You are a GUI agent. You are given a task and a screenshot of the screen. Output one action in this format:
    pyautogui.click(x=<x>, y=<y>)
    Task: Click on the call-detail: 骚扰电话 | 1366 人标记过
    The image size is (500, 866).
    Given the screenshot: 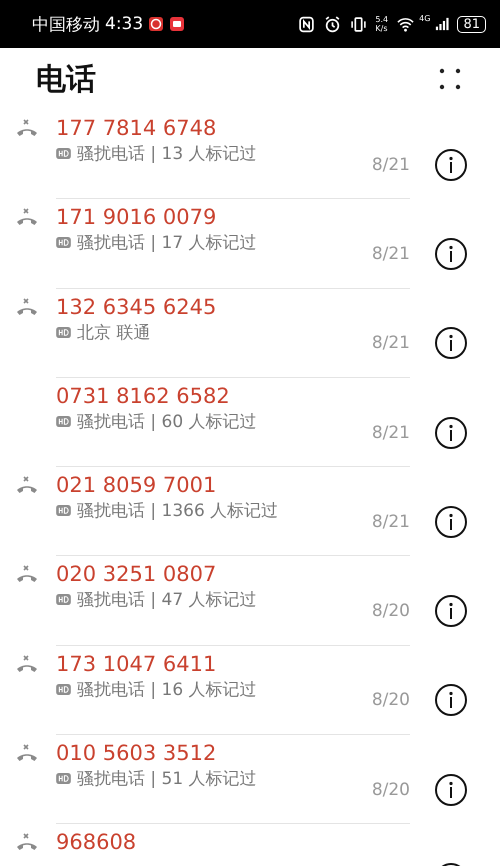 What is the action you would take?
    pyautogui.click(x=177, y=511)
    